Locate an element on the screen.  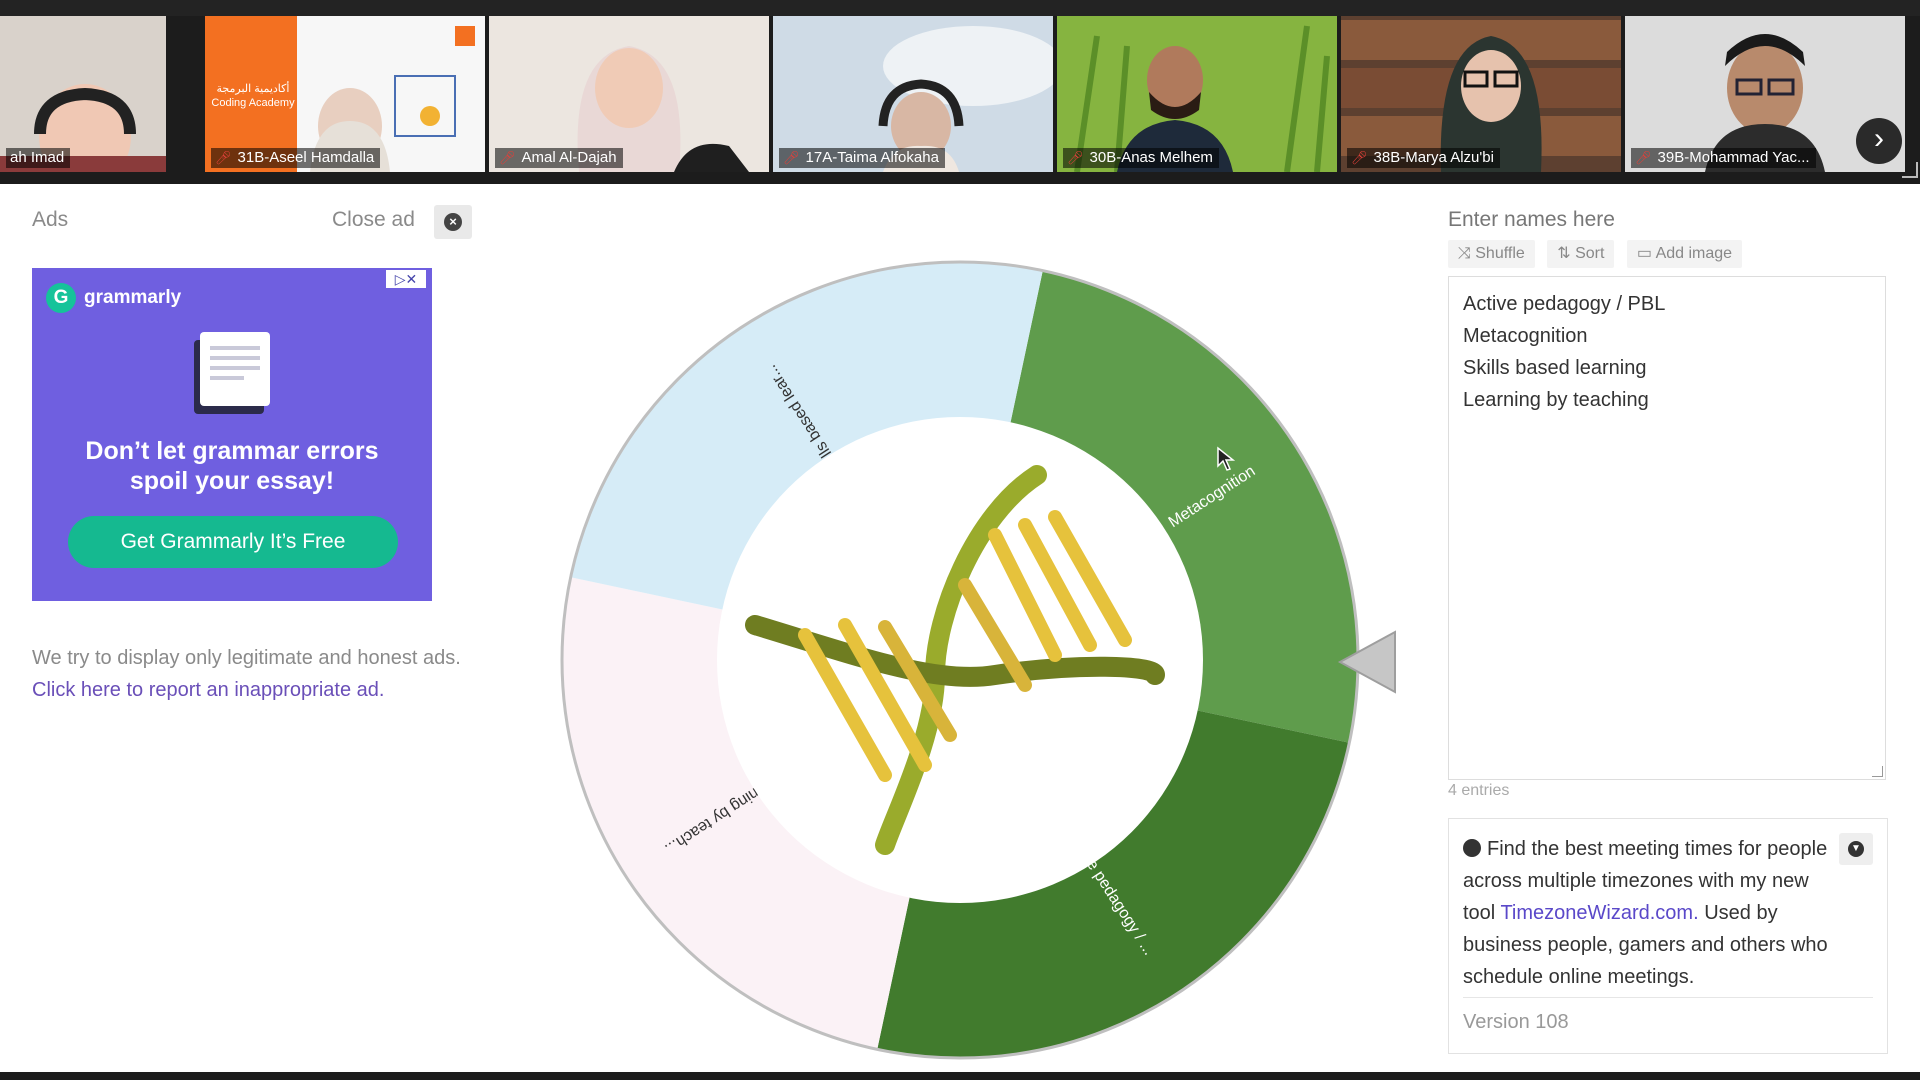
collapse-button: ▼ is located at coordinates (1856, 849).